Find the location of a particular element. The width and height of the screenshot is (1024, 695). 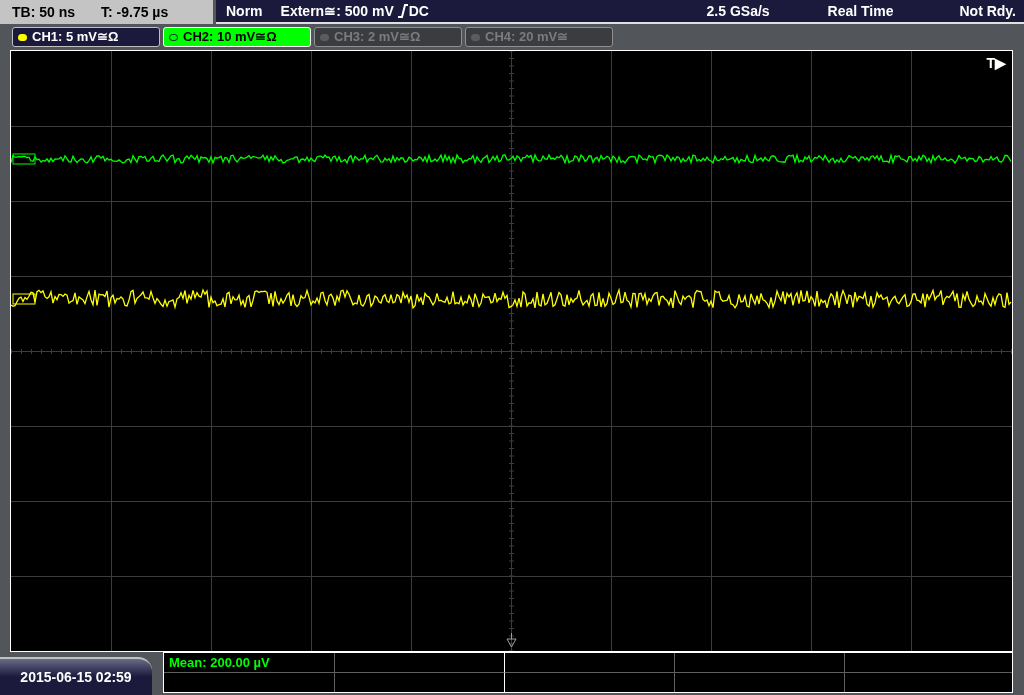

channel-tab: CH2: 10 mV≅Ω is located at coordinates (237, 37).